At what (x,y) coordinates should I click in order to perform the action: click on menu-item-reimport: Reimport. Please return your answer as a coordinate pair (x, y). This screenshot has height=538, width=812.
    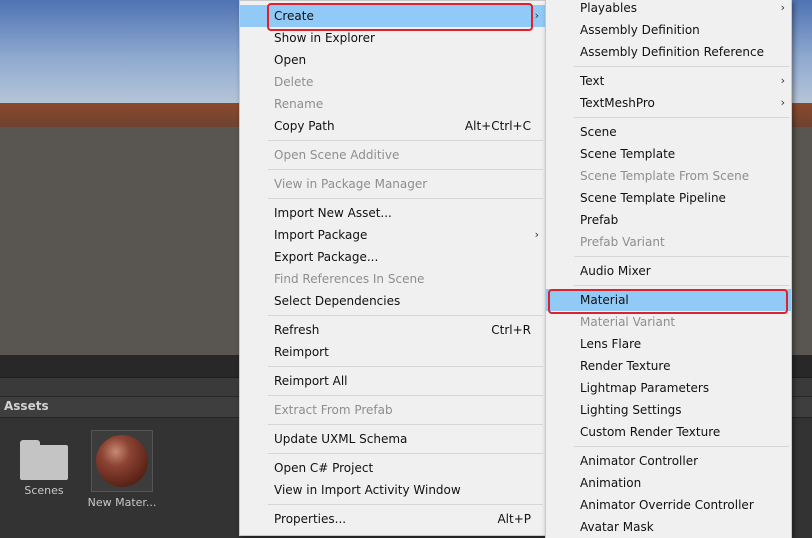
    Looking at the image, I should click on (392, 352).